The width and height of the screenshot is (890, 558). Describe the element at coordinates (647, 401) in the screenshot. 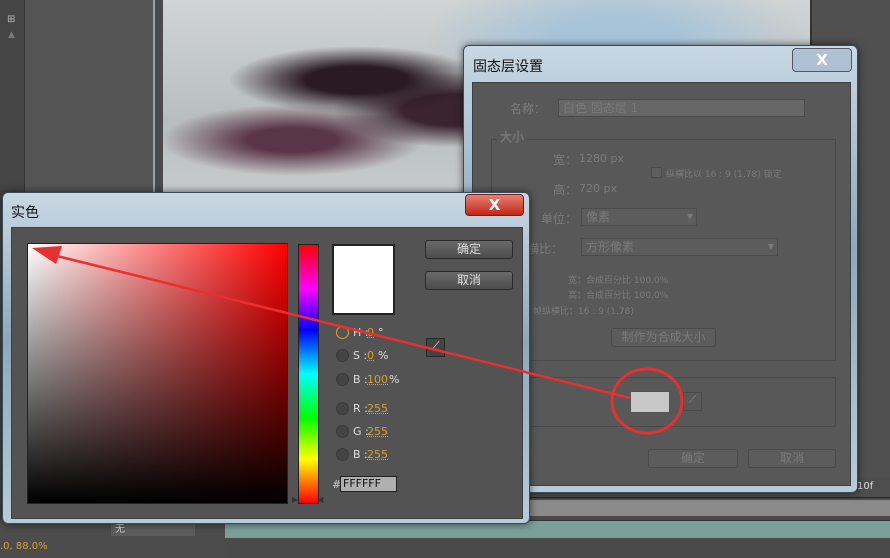

I see `annotation-circle` at that location.